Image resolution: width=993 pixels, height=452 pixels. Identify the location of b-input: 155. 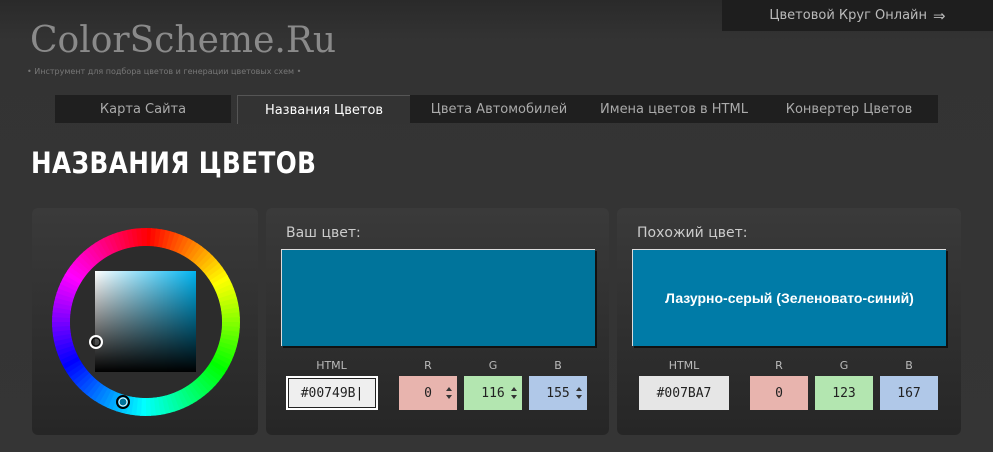
(558, 393).